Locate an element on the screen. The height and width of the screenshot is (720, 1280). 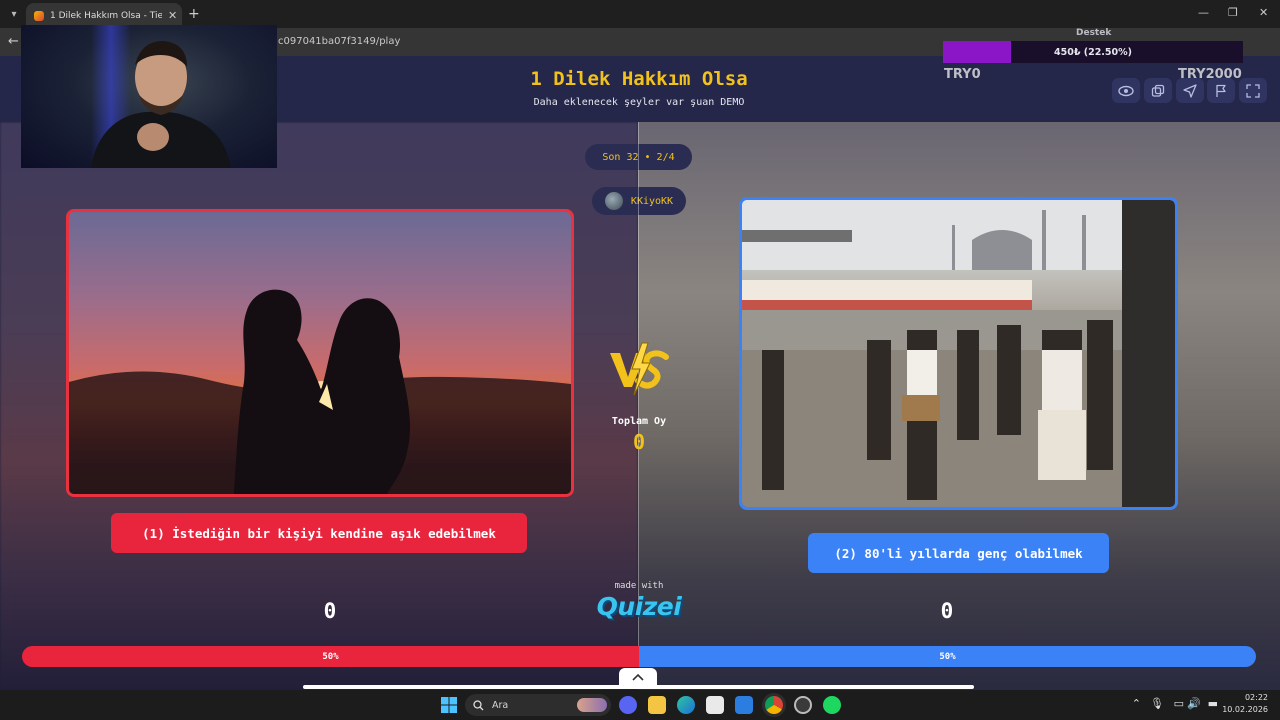
right-percent-text: 50% is located at coordinates (947, 656).